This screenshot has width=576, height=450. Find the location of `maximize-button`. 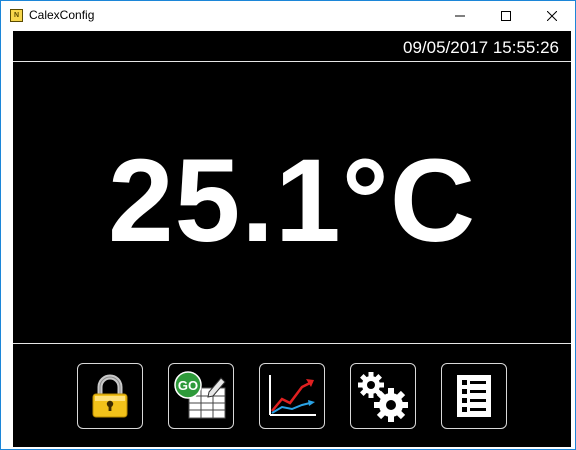

maximize-button is located at coordinates (506, 16).